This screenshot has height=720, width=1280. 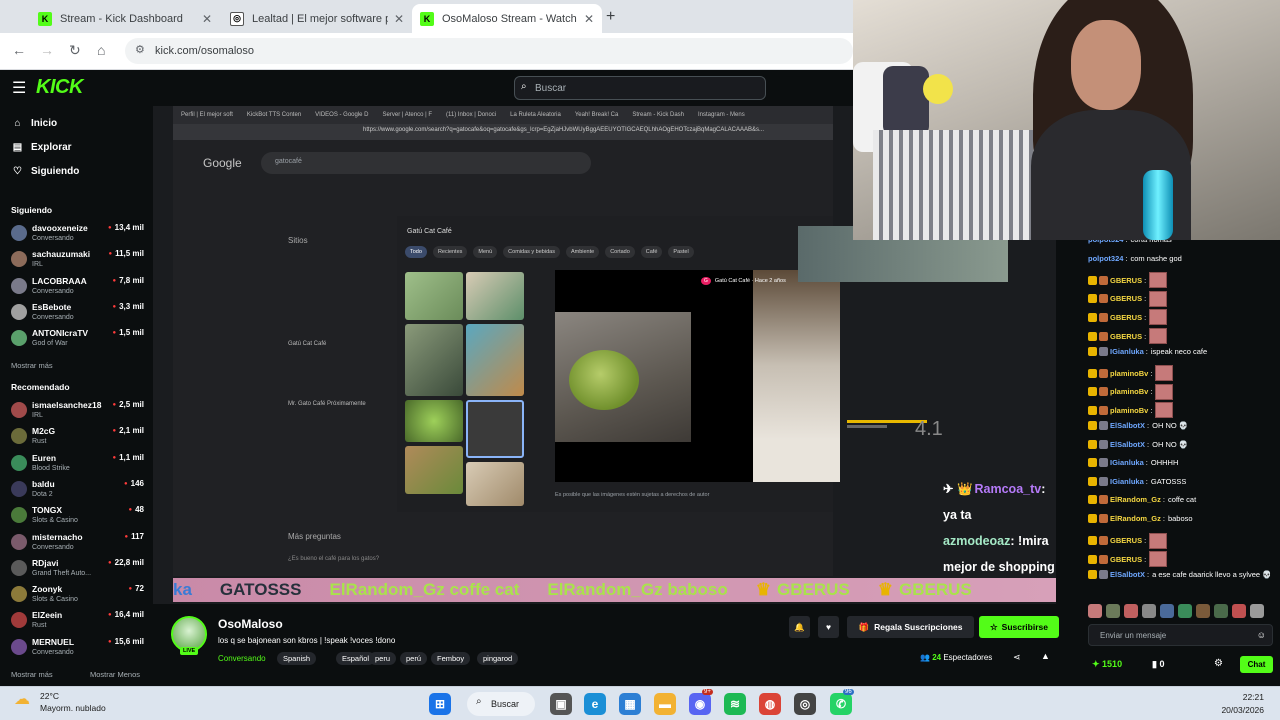 What do you see at coordinates (630, 704) in the screenshot?
I see `store-icon: ▦` at bounding box center [630, 704].